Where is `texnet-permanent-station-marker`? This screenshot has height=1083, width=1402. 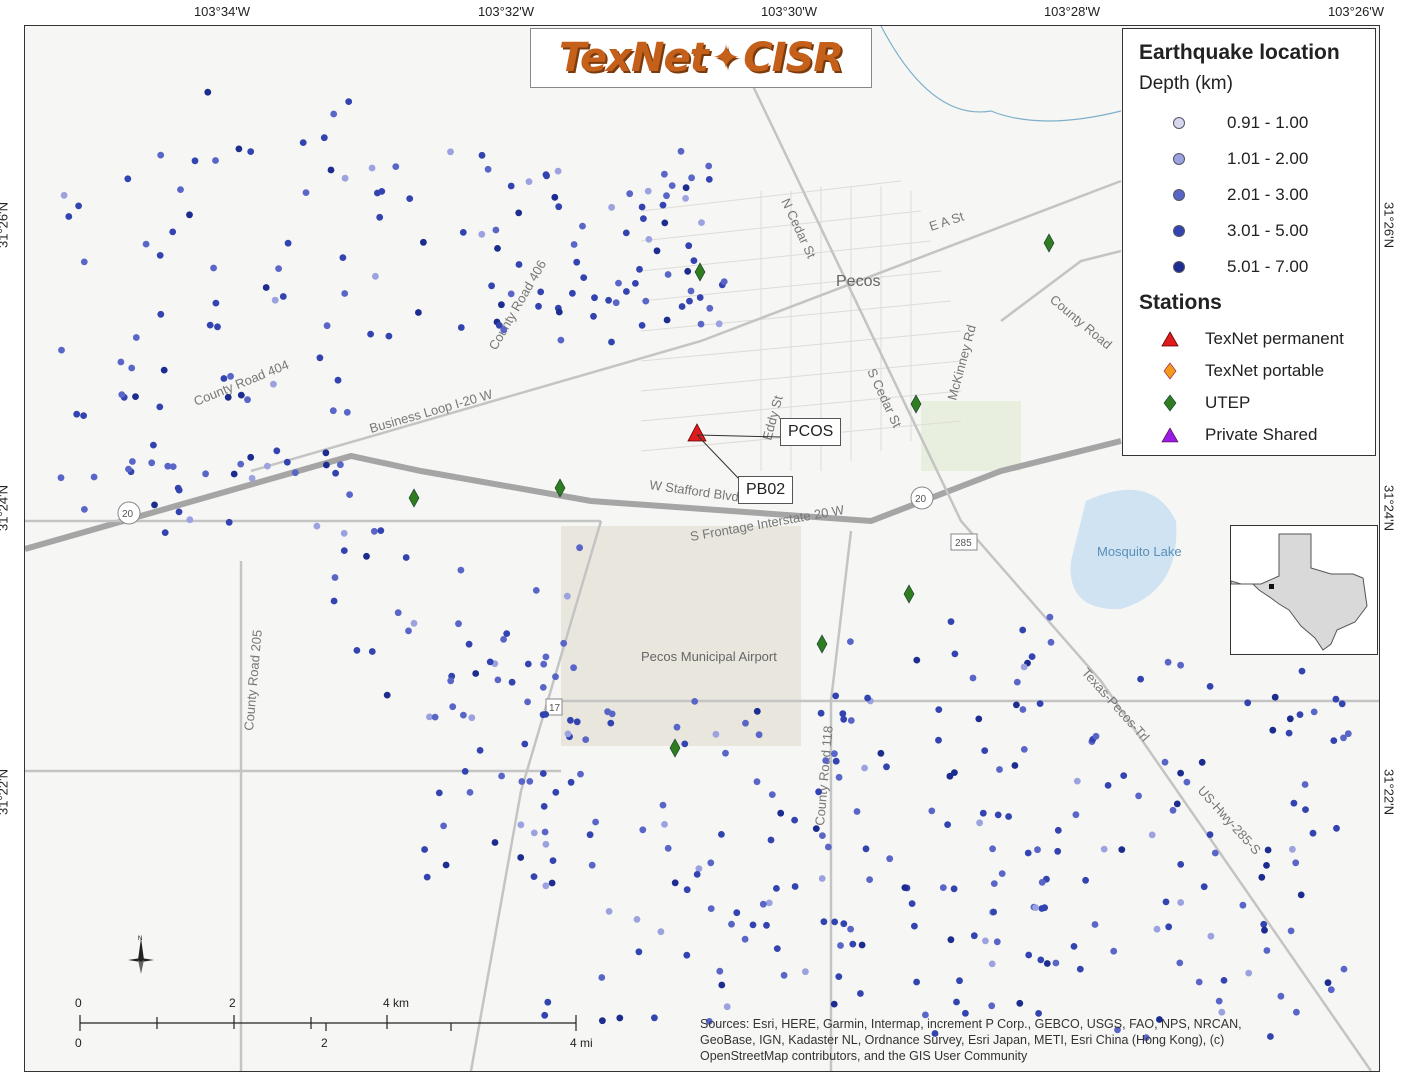
texnet-permanent-station-marker is located at coordinates (697, 432).